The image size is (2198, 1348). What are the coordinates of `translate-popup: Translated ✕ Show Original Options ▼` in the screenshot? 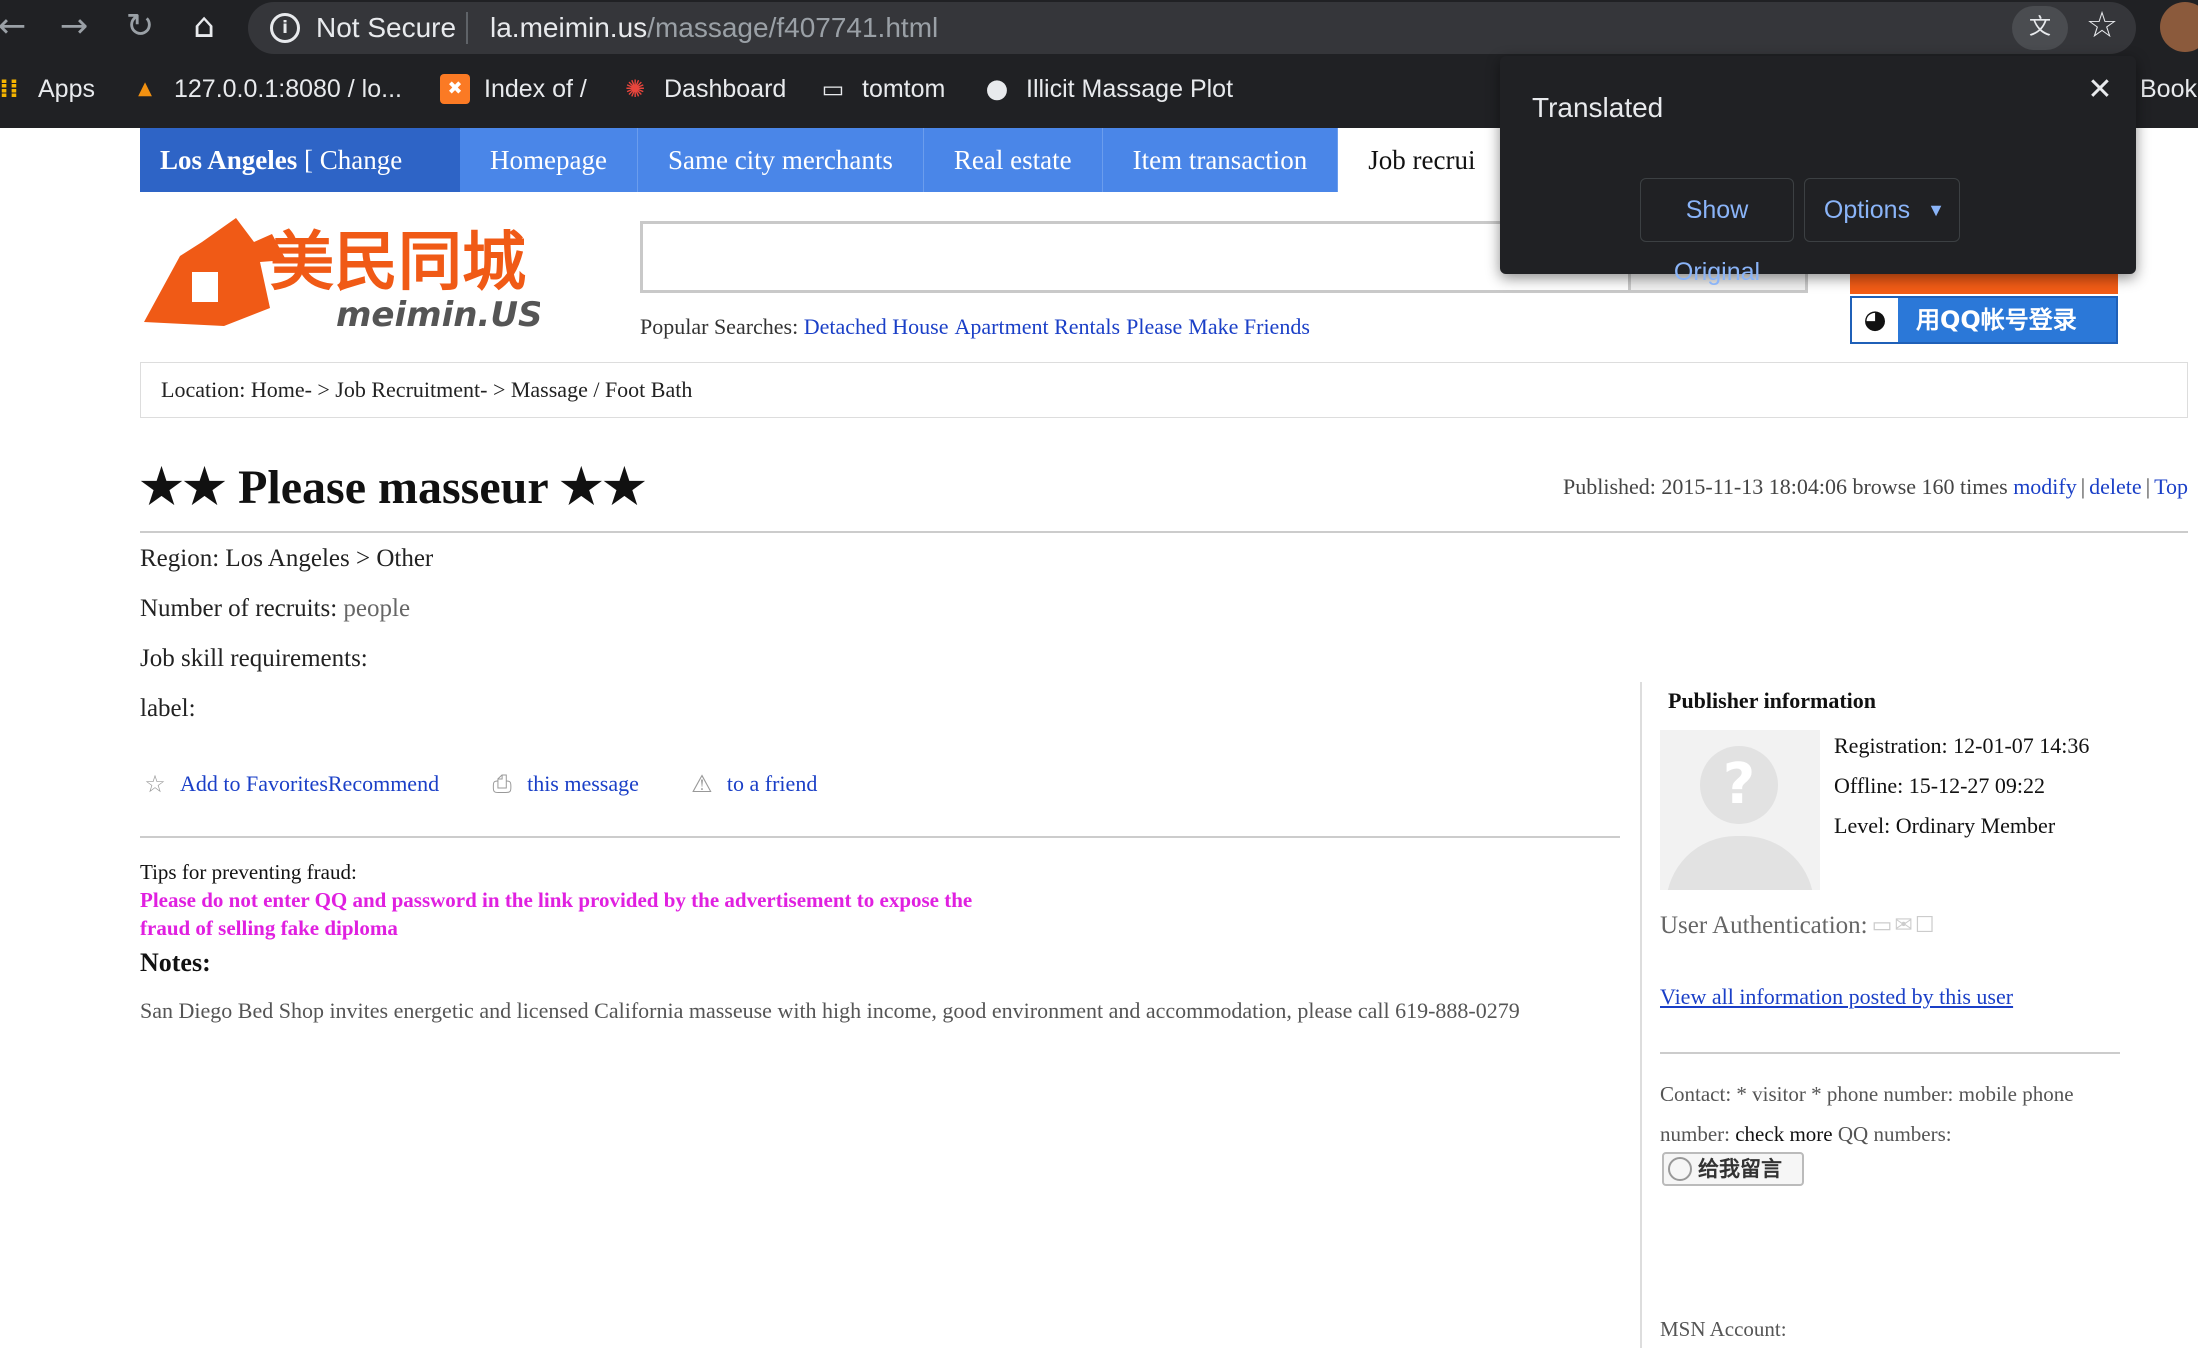 It's located at (1818, 171).